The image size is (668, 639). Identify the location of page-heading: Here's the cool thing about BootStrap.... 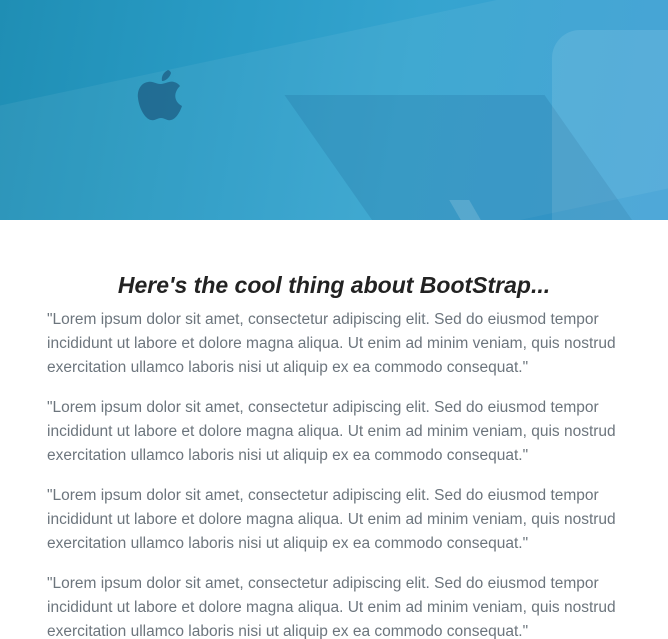
(334, 285).